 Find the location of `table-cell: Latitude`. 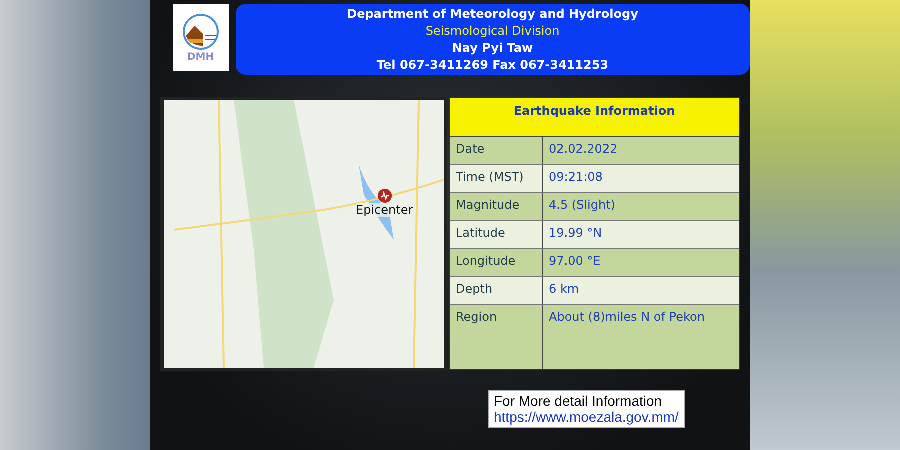

table-cell: Latitude is located at coordinates (496, 234).